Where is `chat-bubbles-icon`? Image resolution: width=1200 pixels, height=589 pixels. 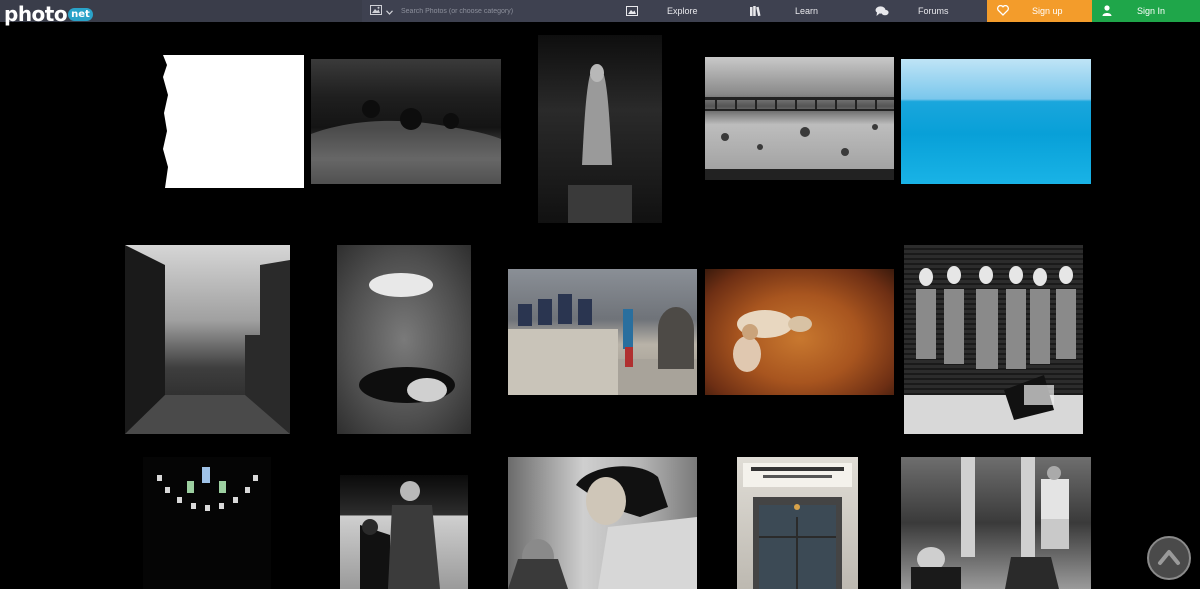
chat-bubbles-icon is located at coordinates (882, 12).